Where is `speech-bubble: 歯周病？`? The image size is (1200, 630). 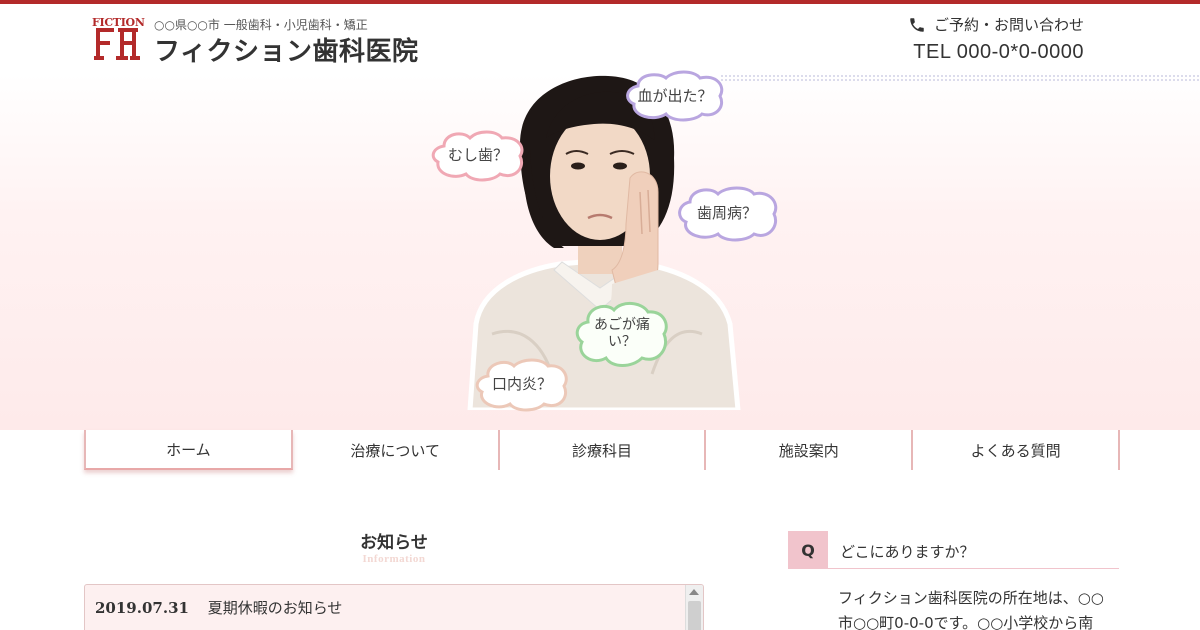
speech-bubble: 歯周病？ is located at coordinates (727, 213).